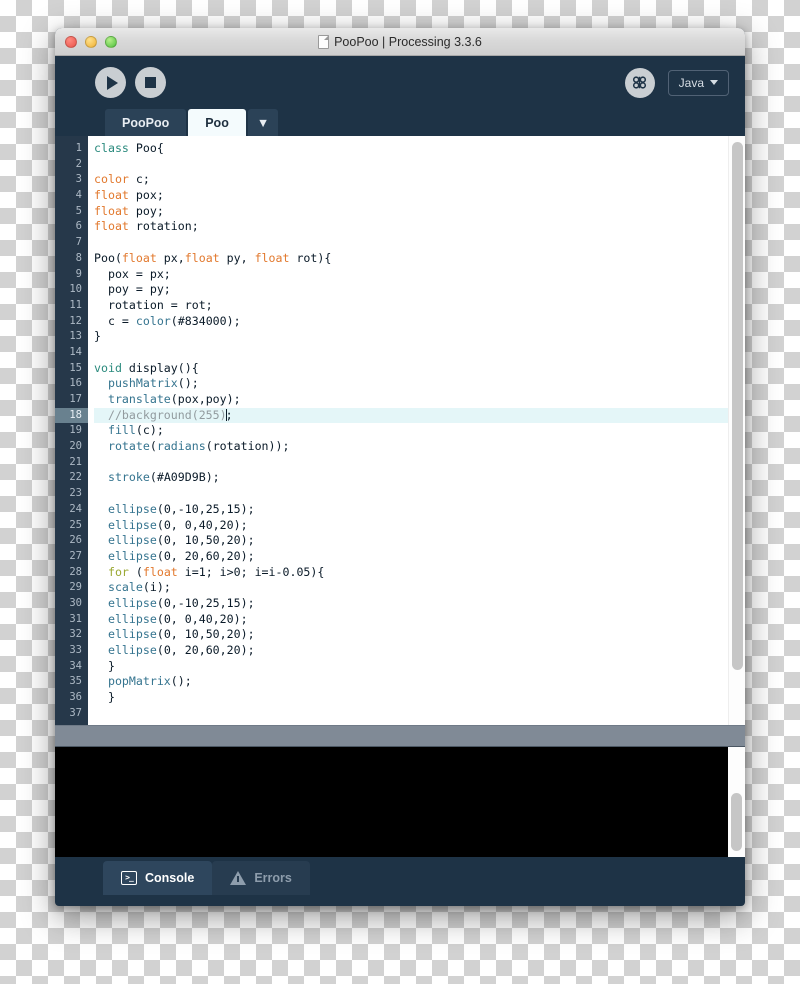 The height and width of the screenshot is (984, 800). Describe the element at coordinates (71, 41) in the screenshot. I see `close-window-button` at that location.